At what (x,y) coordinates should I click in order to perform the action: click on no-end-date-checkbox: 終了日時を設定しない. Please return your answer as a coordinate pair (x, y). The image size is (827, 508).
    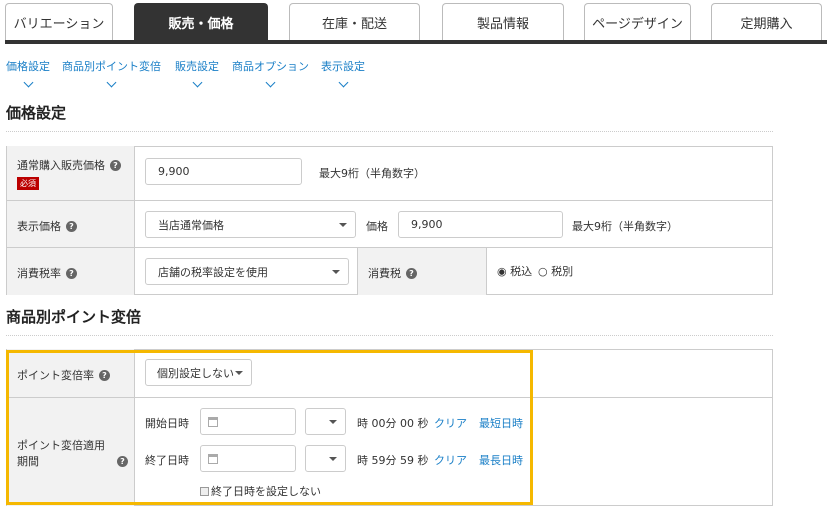
    Looking at the image, I should click on (260, 491).